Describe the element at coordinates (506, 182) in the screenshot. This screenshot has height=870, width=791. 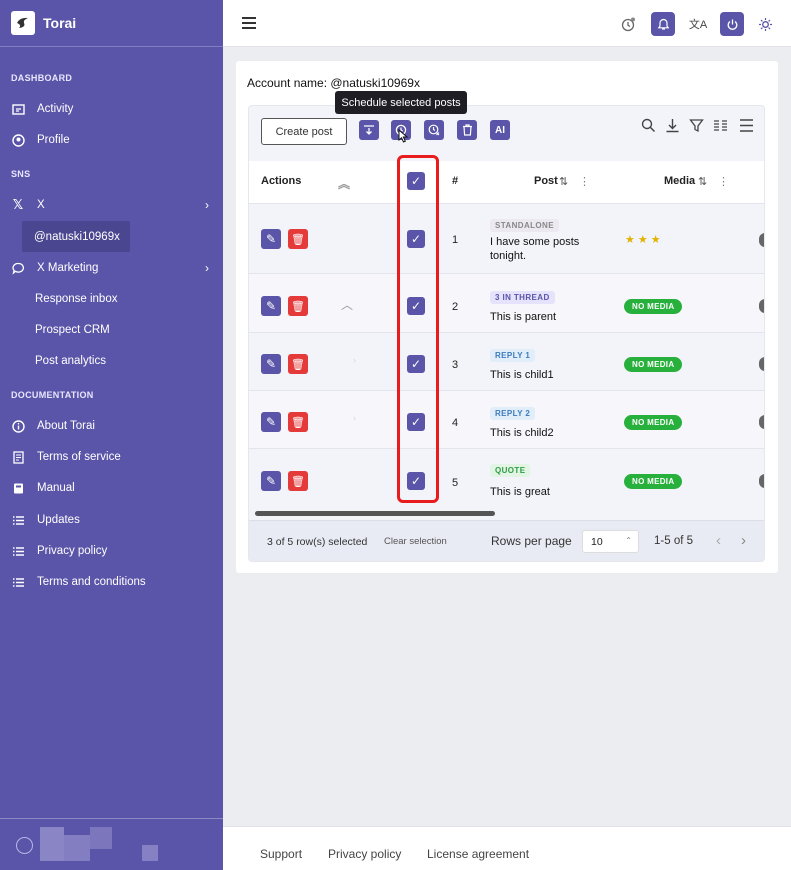
I see `table-header: Actions ︽ ✓ # Post ⇅ ⋮ Media ⇅ ⋮` at that location.